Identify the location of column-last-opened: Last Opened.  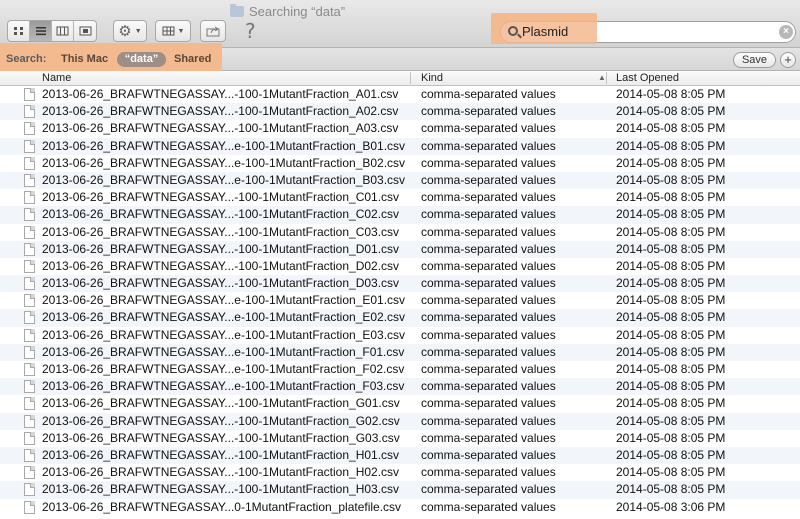
(647, 78).